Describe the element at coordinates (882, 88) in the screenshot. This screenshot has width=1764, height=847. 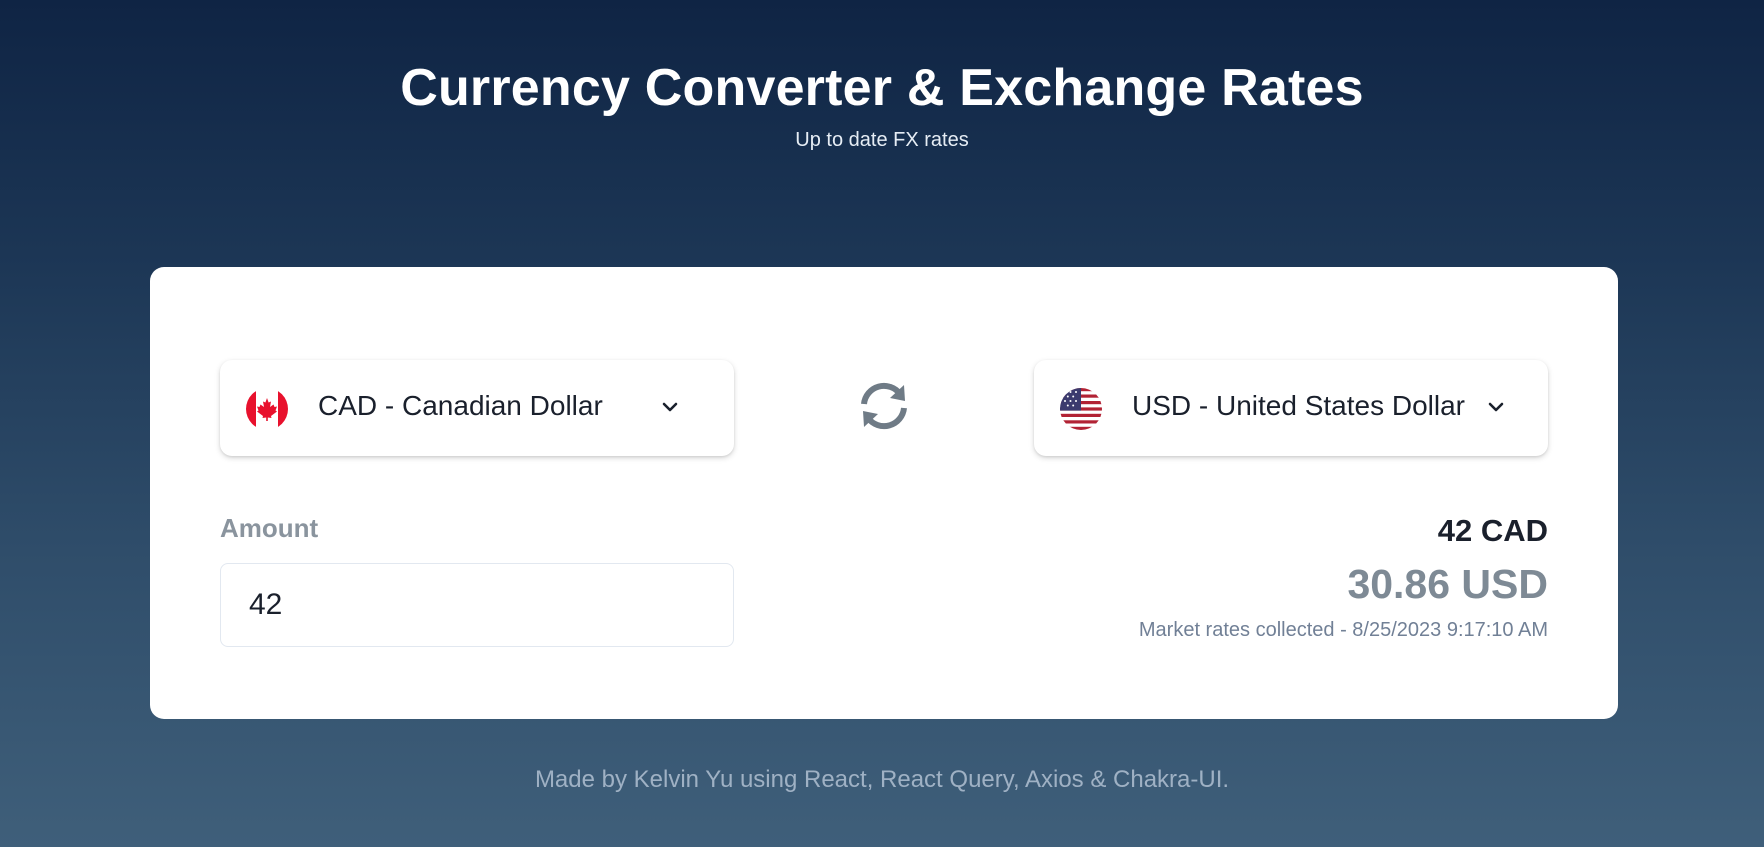
I see `page-title: Currency Converter & Exchange Rates` at that location.